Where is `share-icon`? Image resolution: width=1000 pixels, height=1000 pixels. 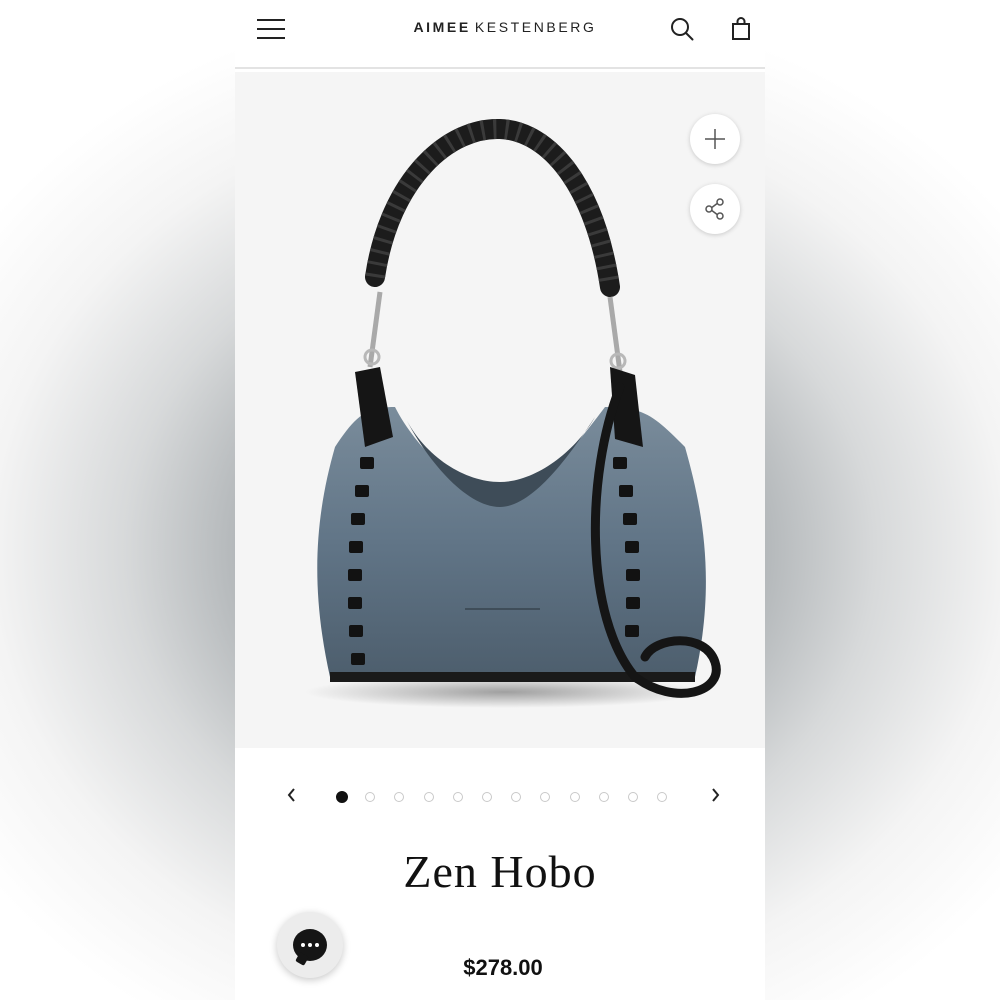
share-icon is located at coordinates (714, 209).